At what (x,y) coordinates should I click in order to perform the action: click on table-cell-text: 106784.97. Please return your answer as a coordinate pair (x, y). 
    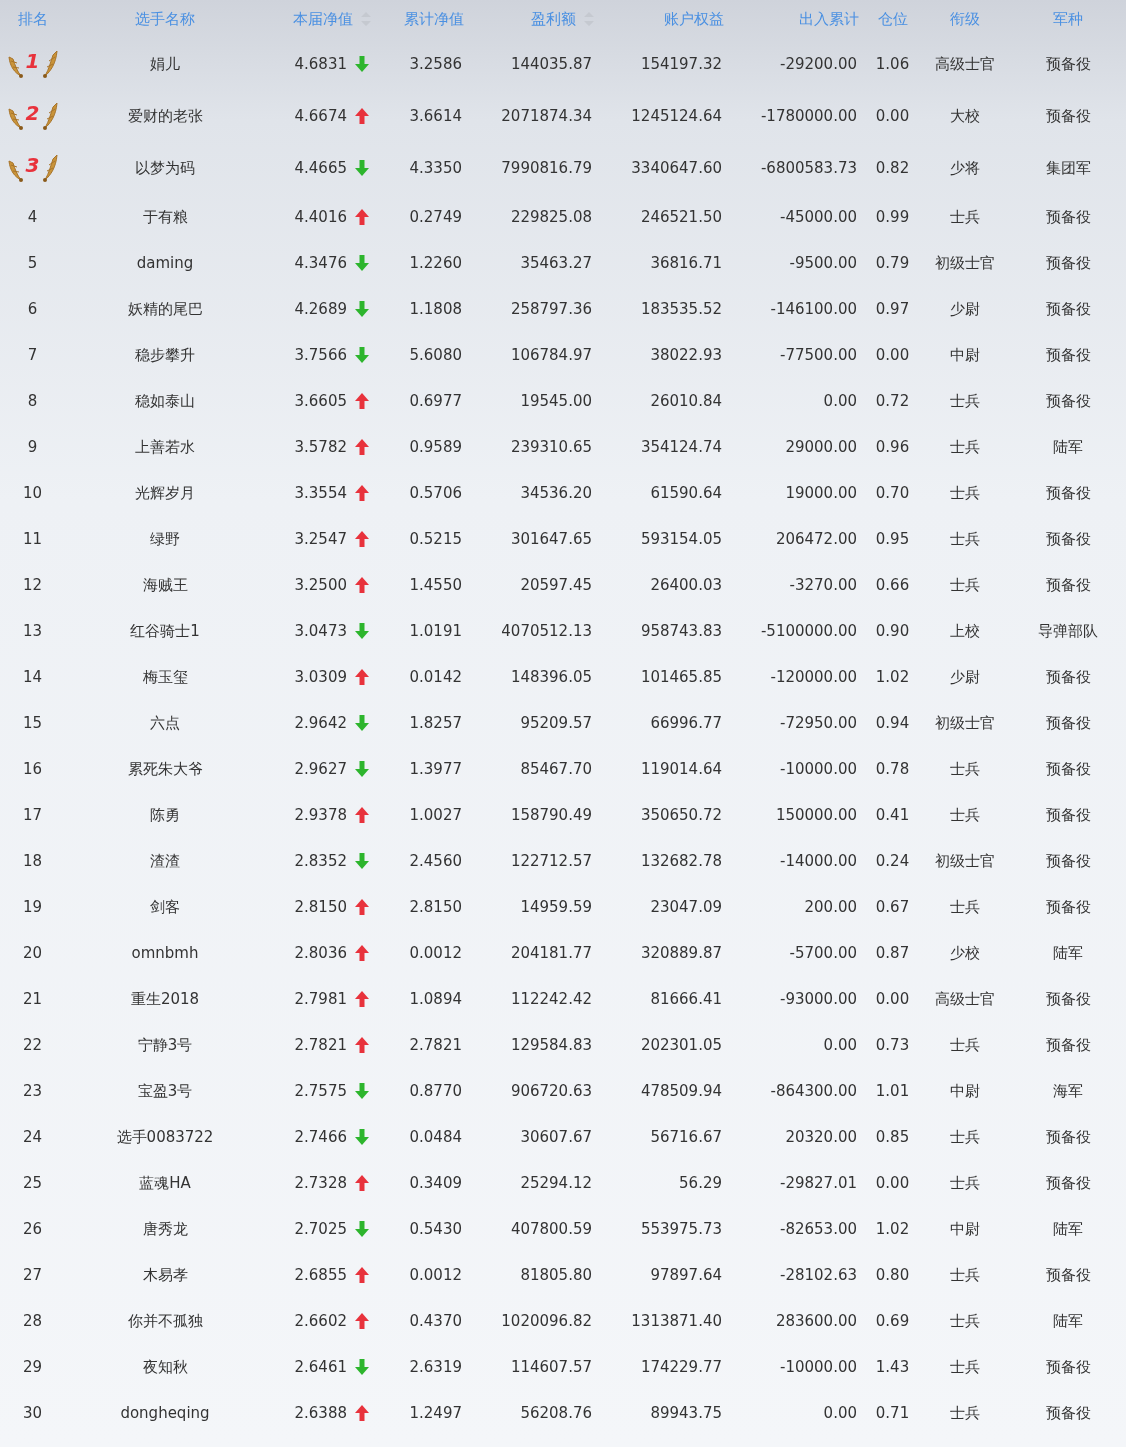
    Looking at the image, I should click on (551, 355).